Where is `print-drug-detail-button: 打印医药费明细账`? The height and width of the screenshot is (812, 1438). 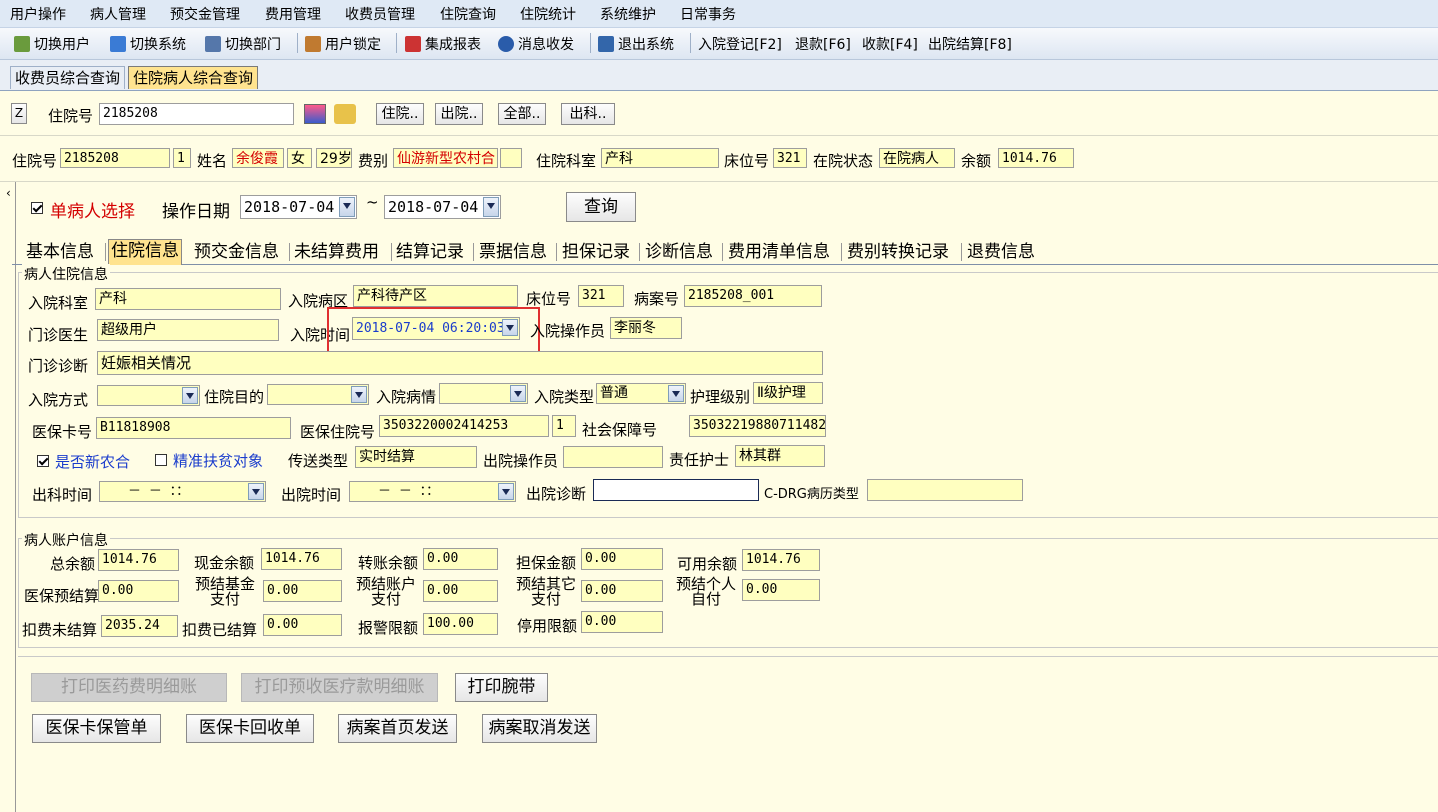 print-drug-detail-button: 打印医药费明细账 is located at coordinates (129, 687).